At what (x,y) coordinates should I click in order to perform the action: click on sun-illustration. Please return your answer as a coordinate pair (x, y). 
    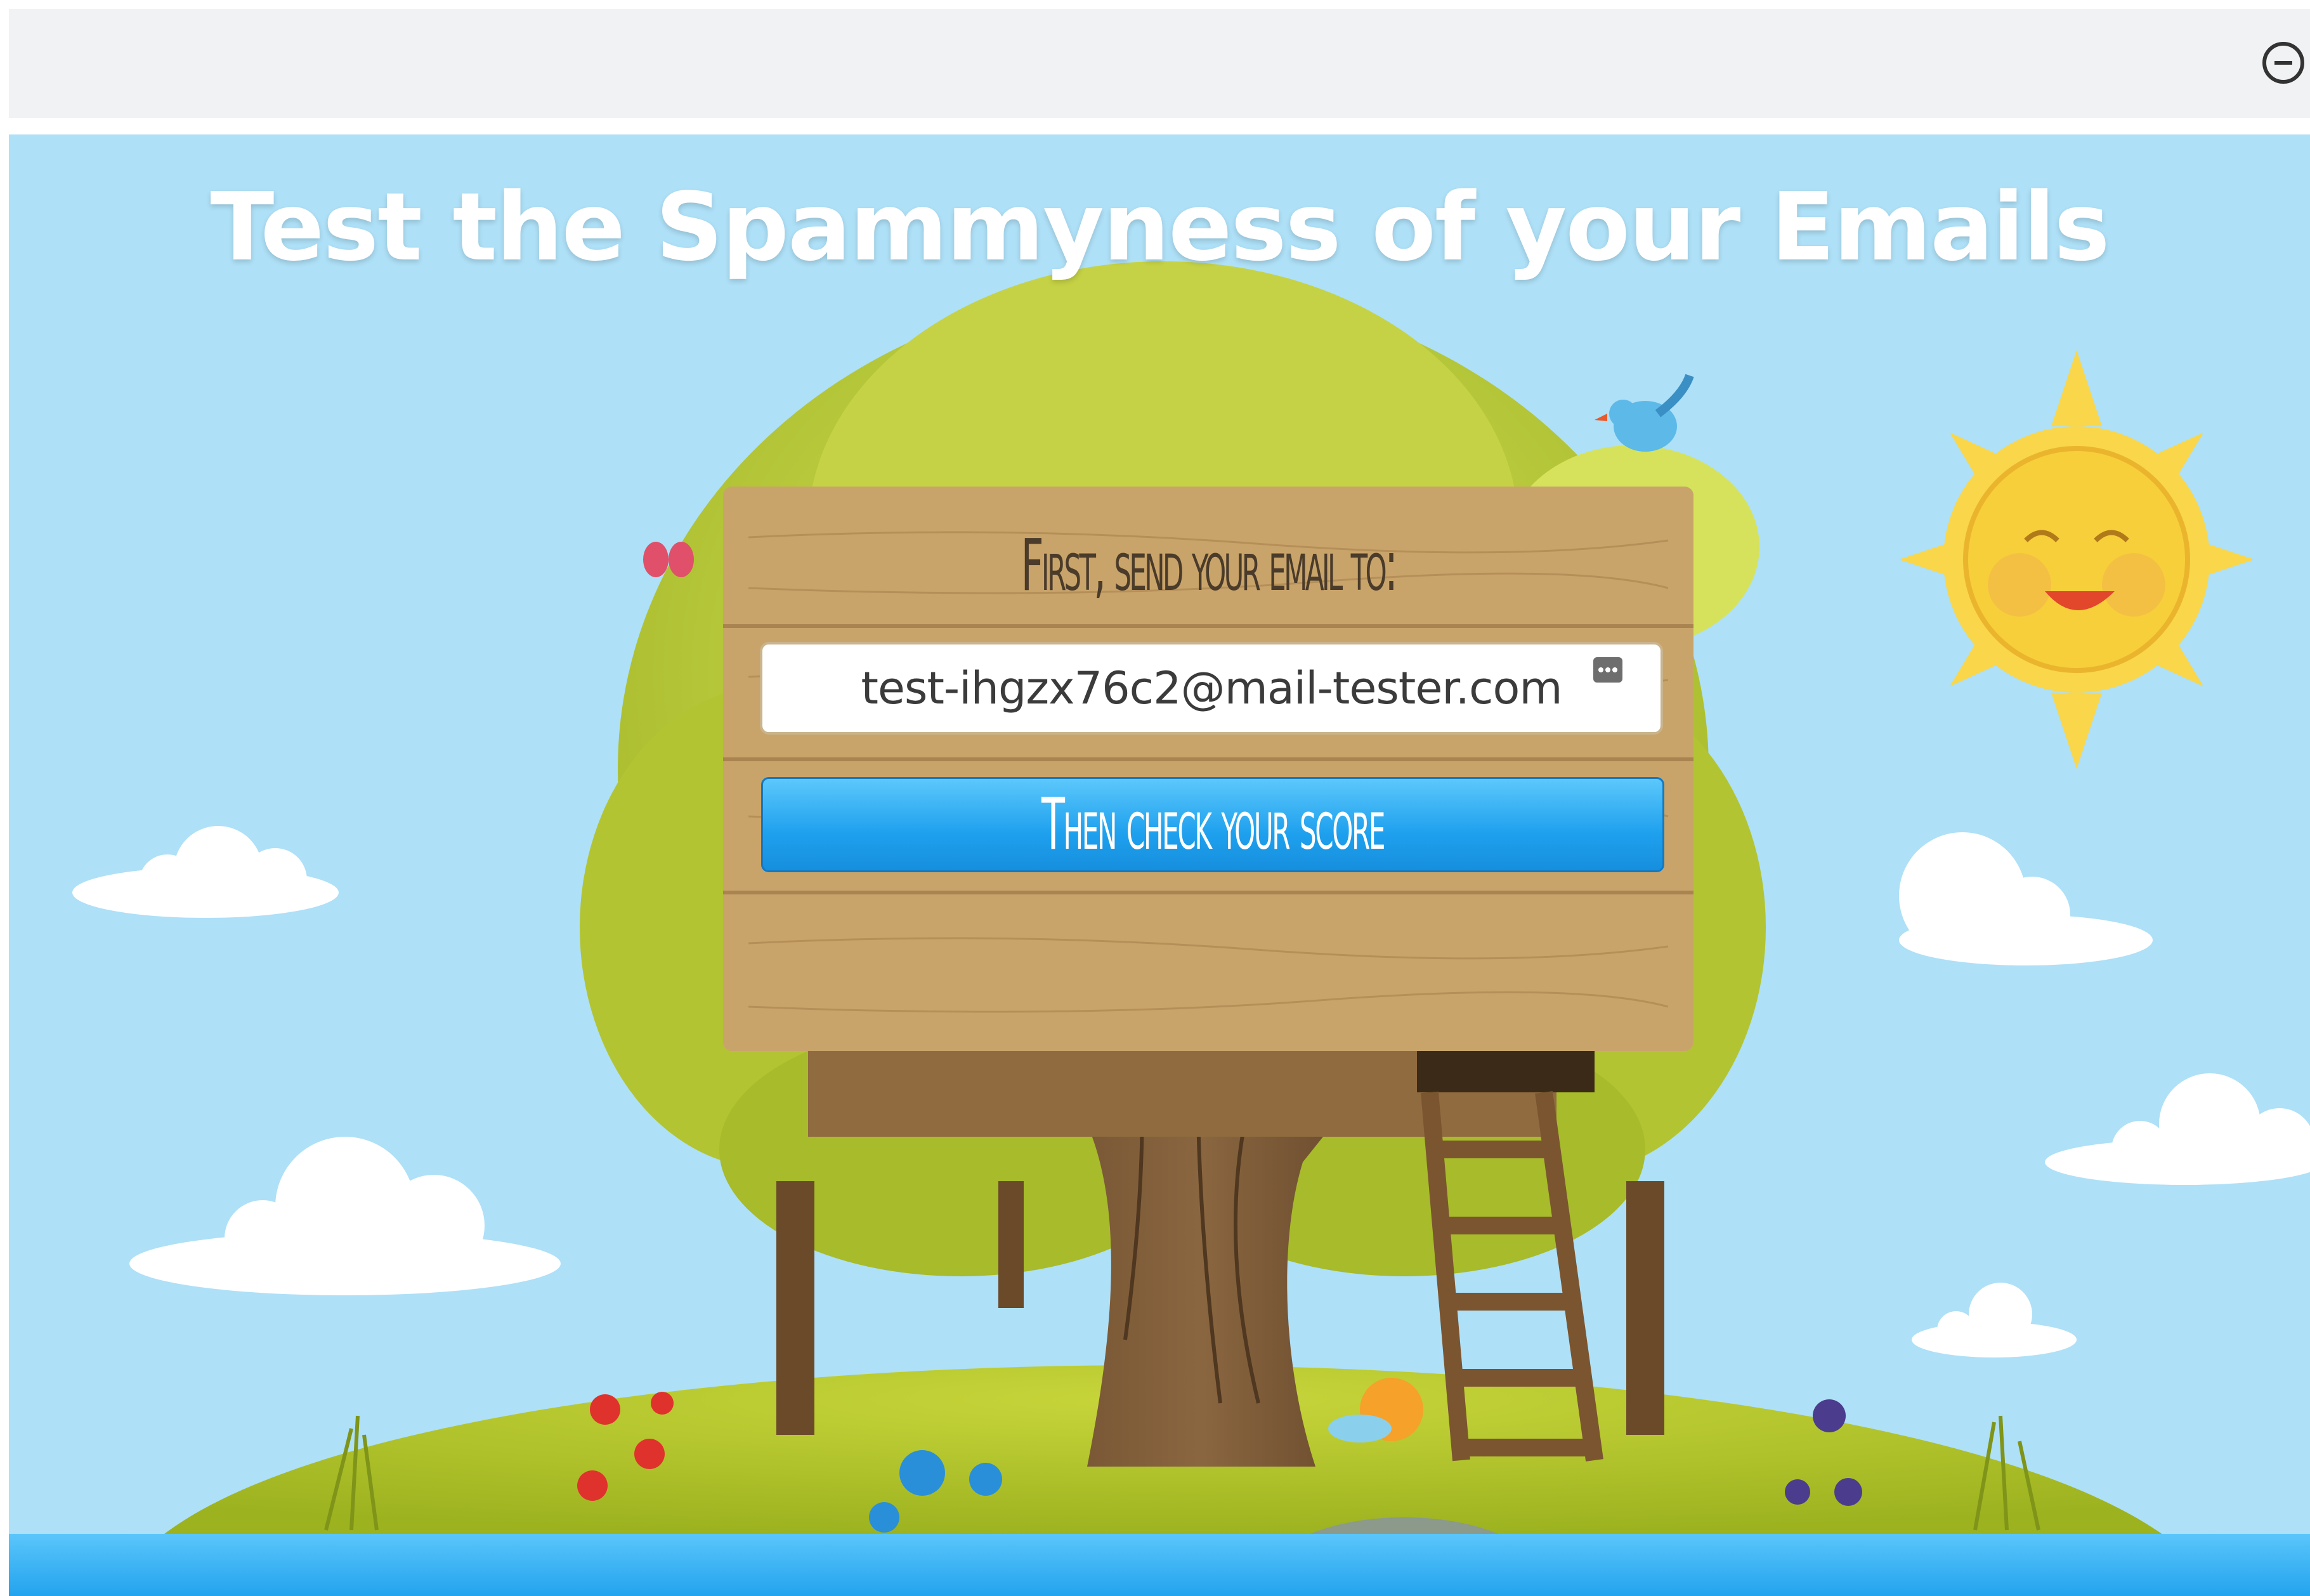
    Looking at the image, I should click on (2076, 559).